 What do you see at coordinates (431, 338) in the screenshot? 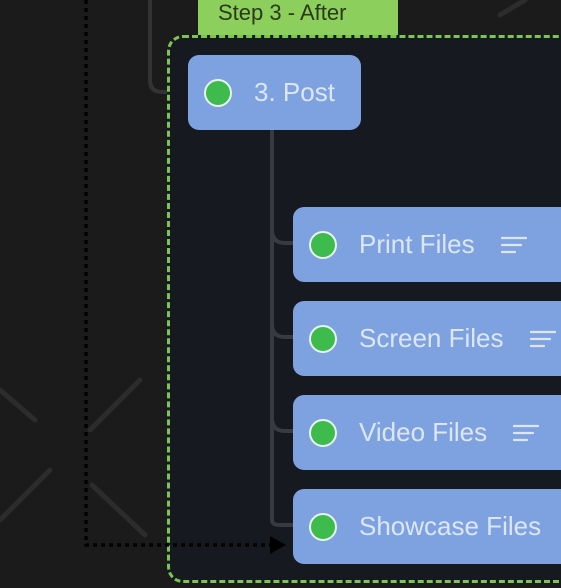
I see `node-label: Screen Files` at bounding box center [431, 338].